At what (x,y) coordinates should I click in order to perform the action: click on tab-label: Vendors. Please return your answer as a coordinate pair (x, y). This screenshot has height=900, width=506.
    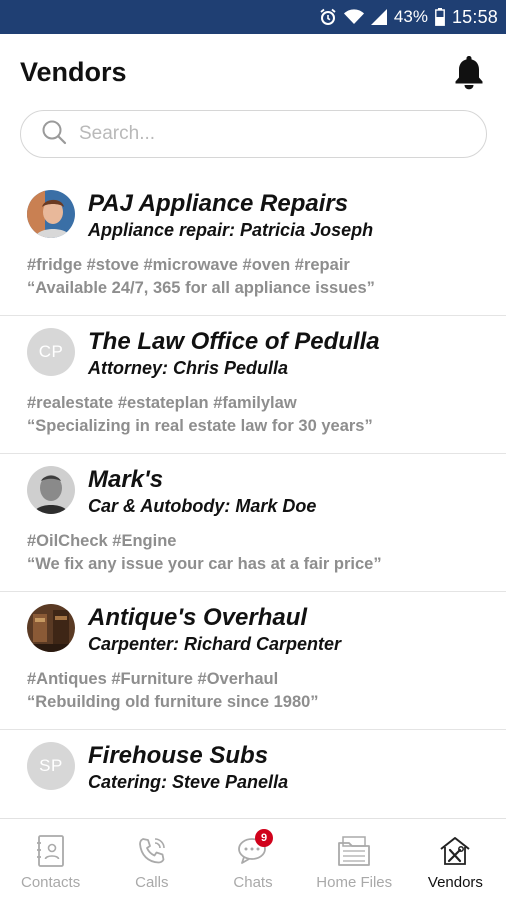
    Looking at the image, I should click on (455, 882).